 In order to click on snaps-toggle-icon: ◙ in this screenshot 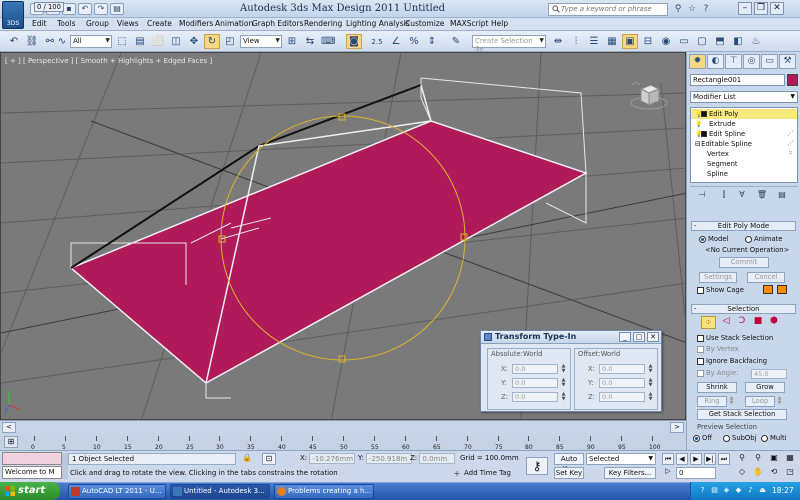, I will do `click(354, 41)`.